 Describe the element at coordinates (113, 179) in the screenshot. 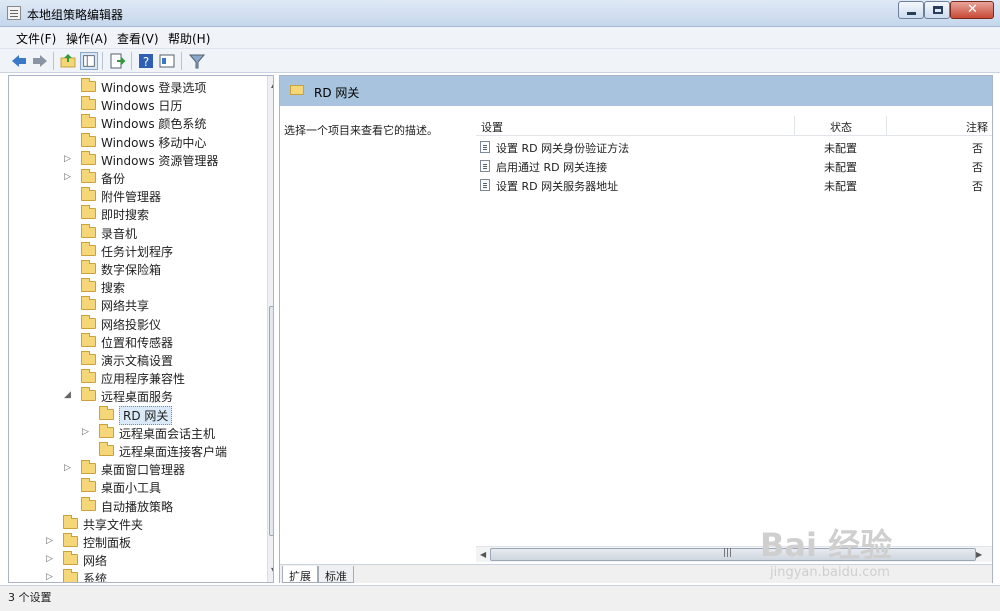

I see `tree-item-label: 备份` at that location.